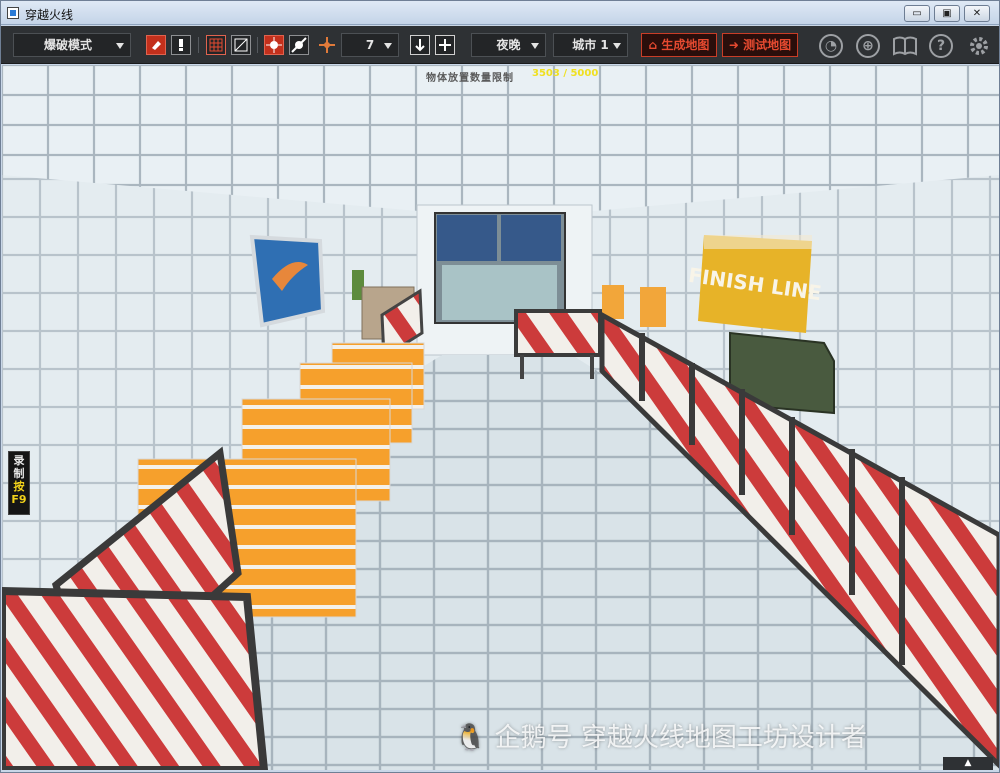 This screenshot has width=1000, height=773. What do you see at coordinates (767, 45) in the screenshot?
I see `test-map-label: 测试地图` at bounding box center [767, 45].